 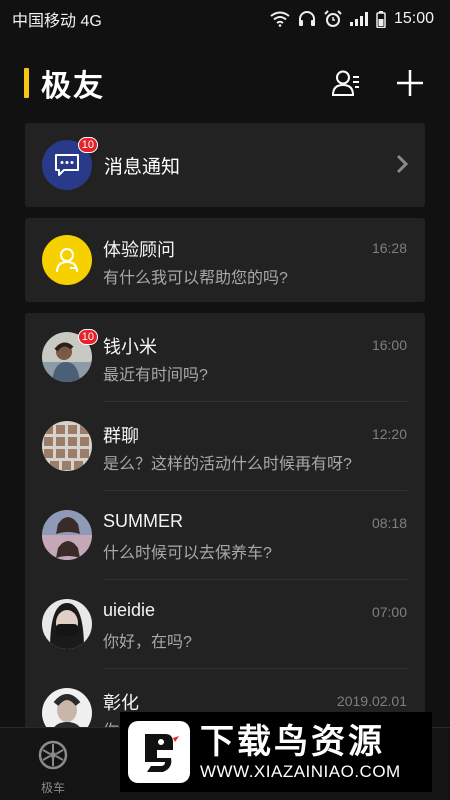 What do you see at coordinates (147, 642) in the screenshot?
I see `message-preview: 你好，在吗?` at bounding box center [147, 642].